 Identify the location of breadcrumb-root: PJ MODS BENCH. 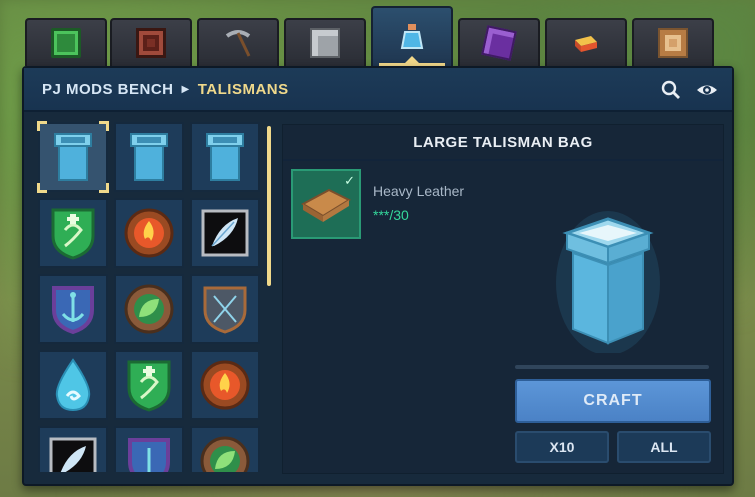
(108, 89).